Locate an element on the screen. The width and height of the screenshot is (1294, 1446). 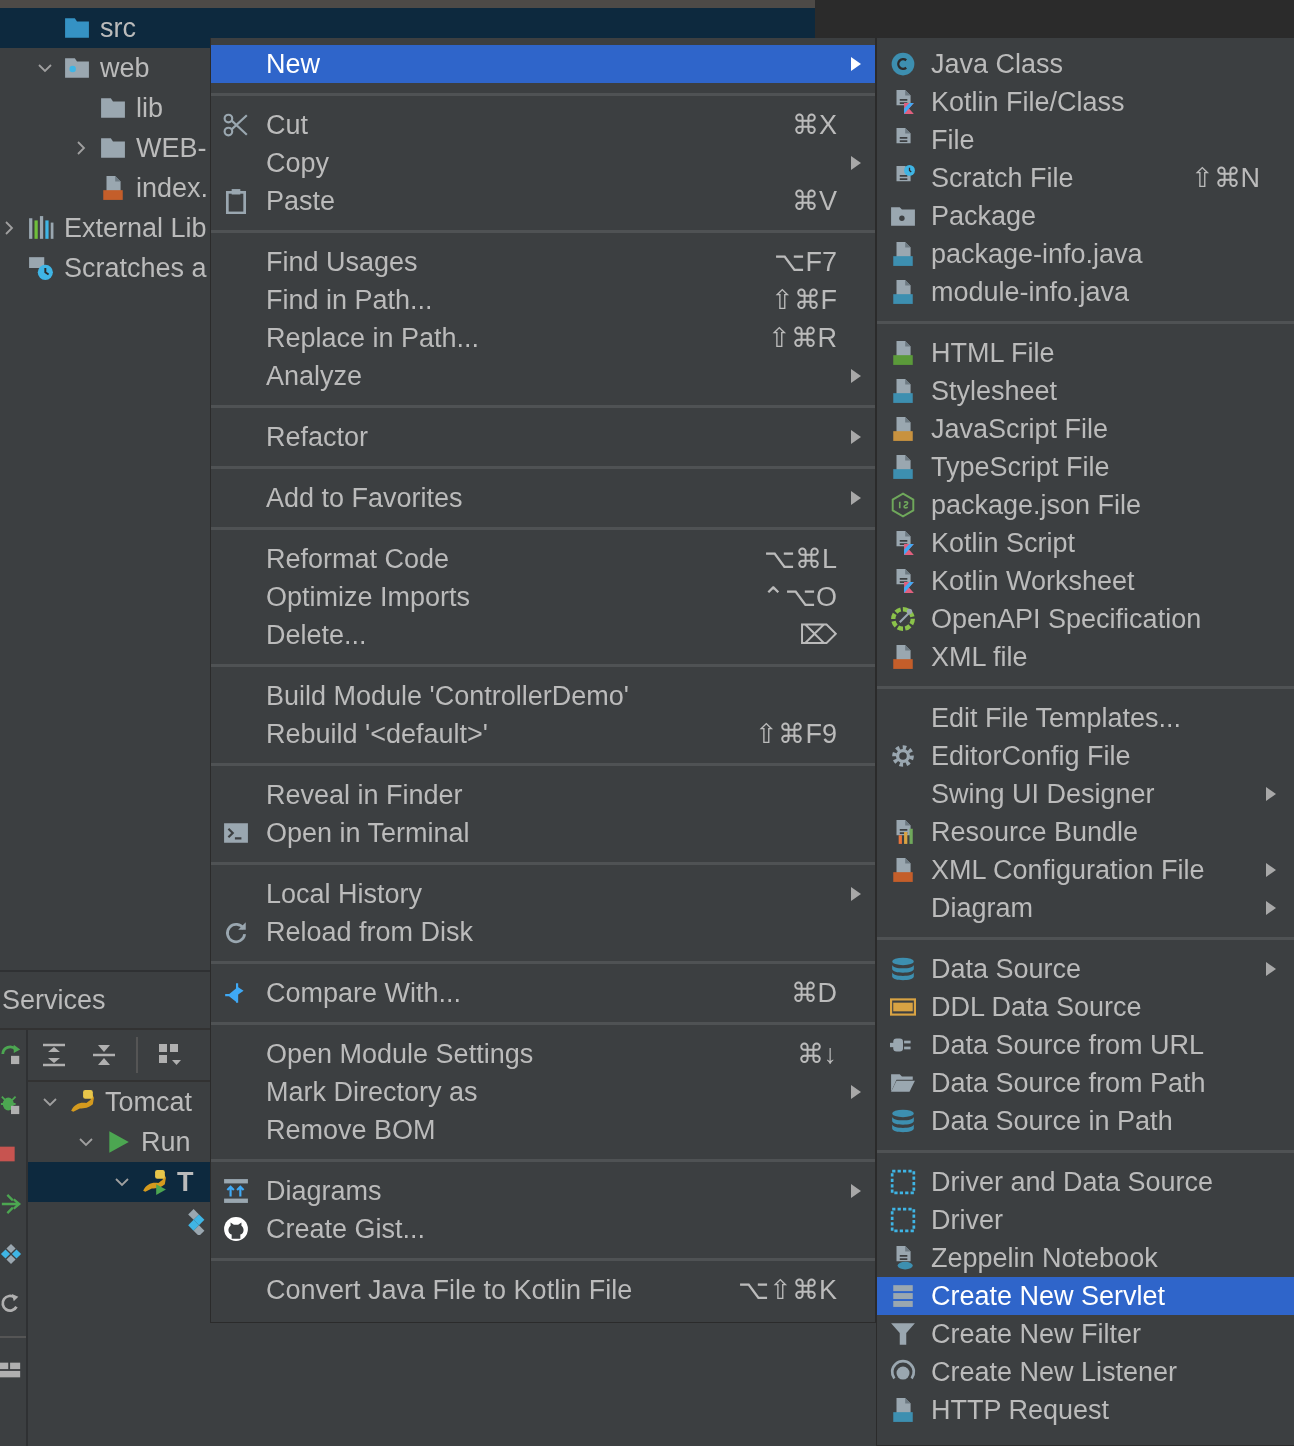
tree-row: lib is located at coordinates (105, 108).